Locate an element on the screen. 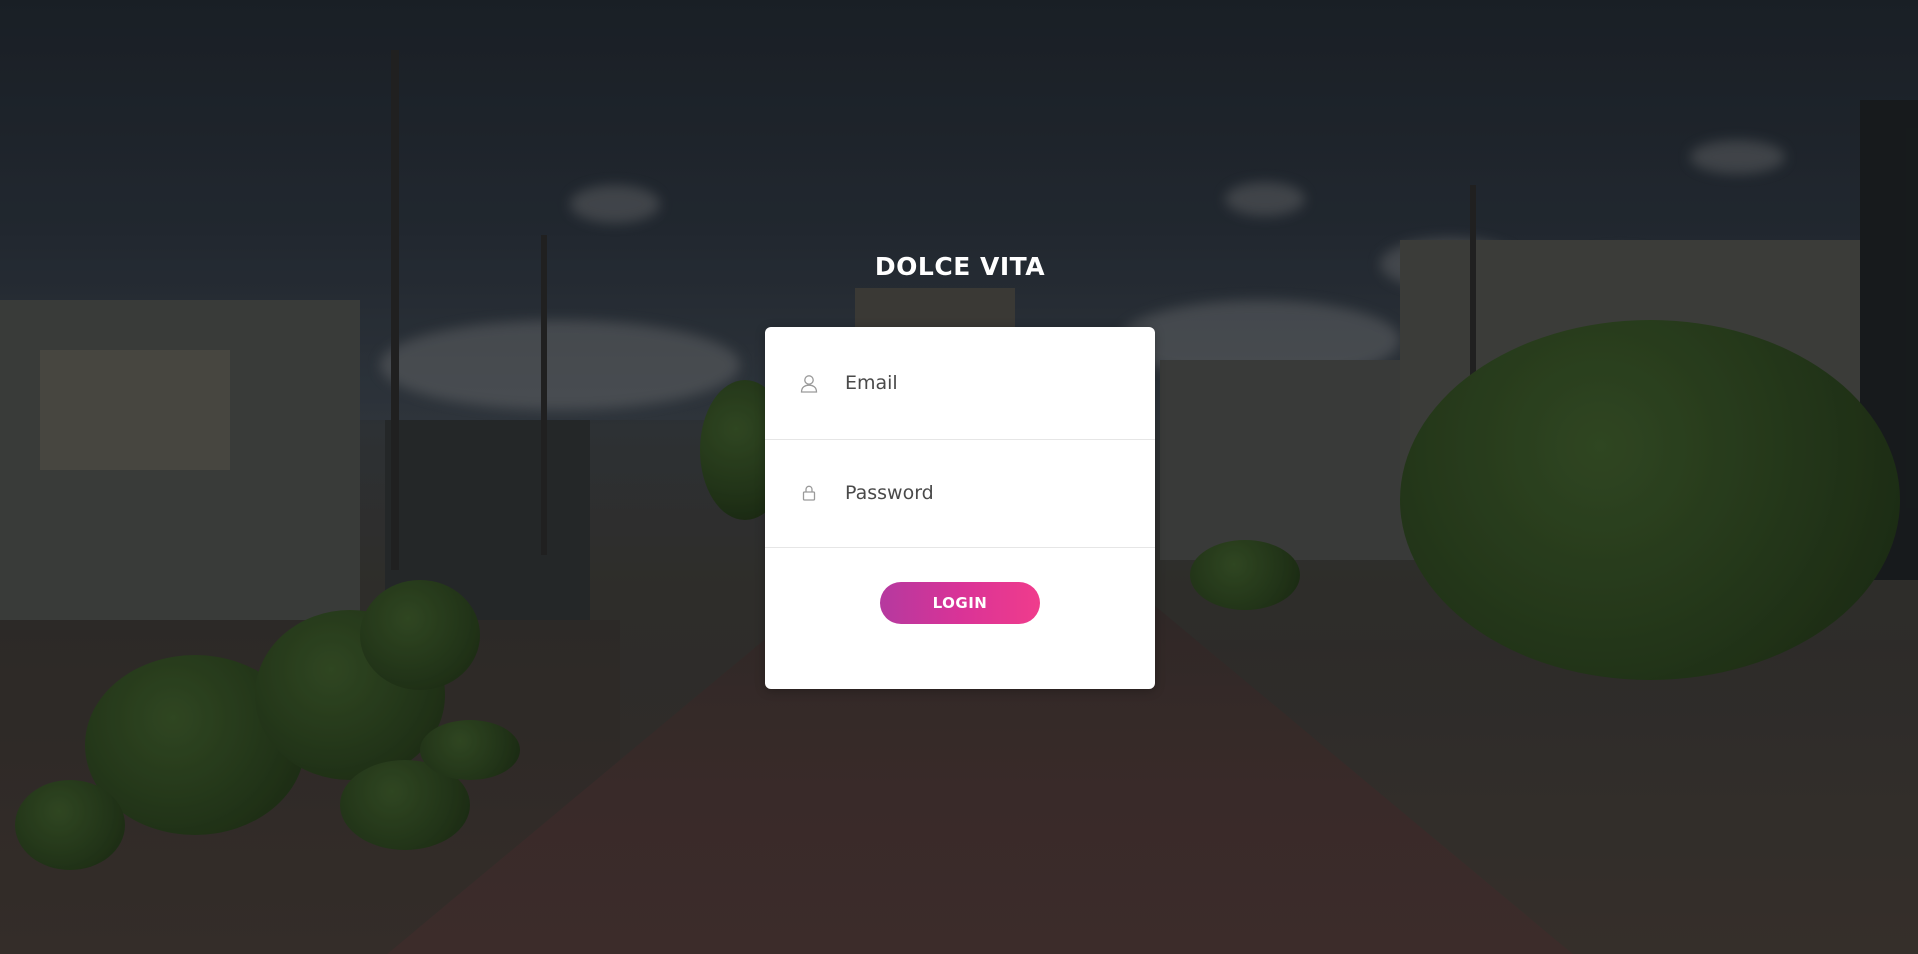  email-field is located at coordinates (985, 383).